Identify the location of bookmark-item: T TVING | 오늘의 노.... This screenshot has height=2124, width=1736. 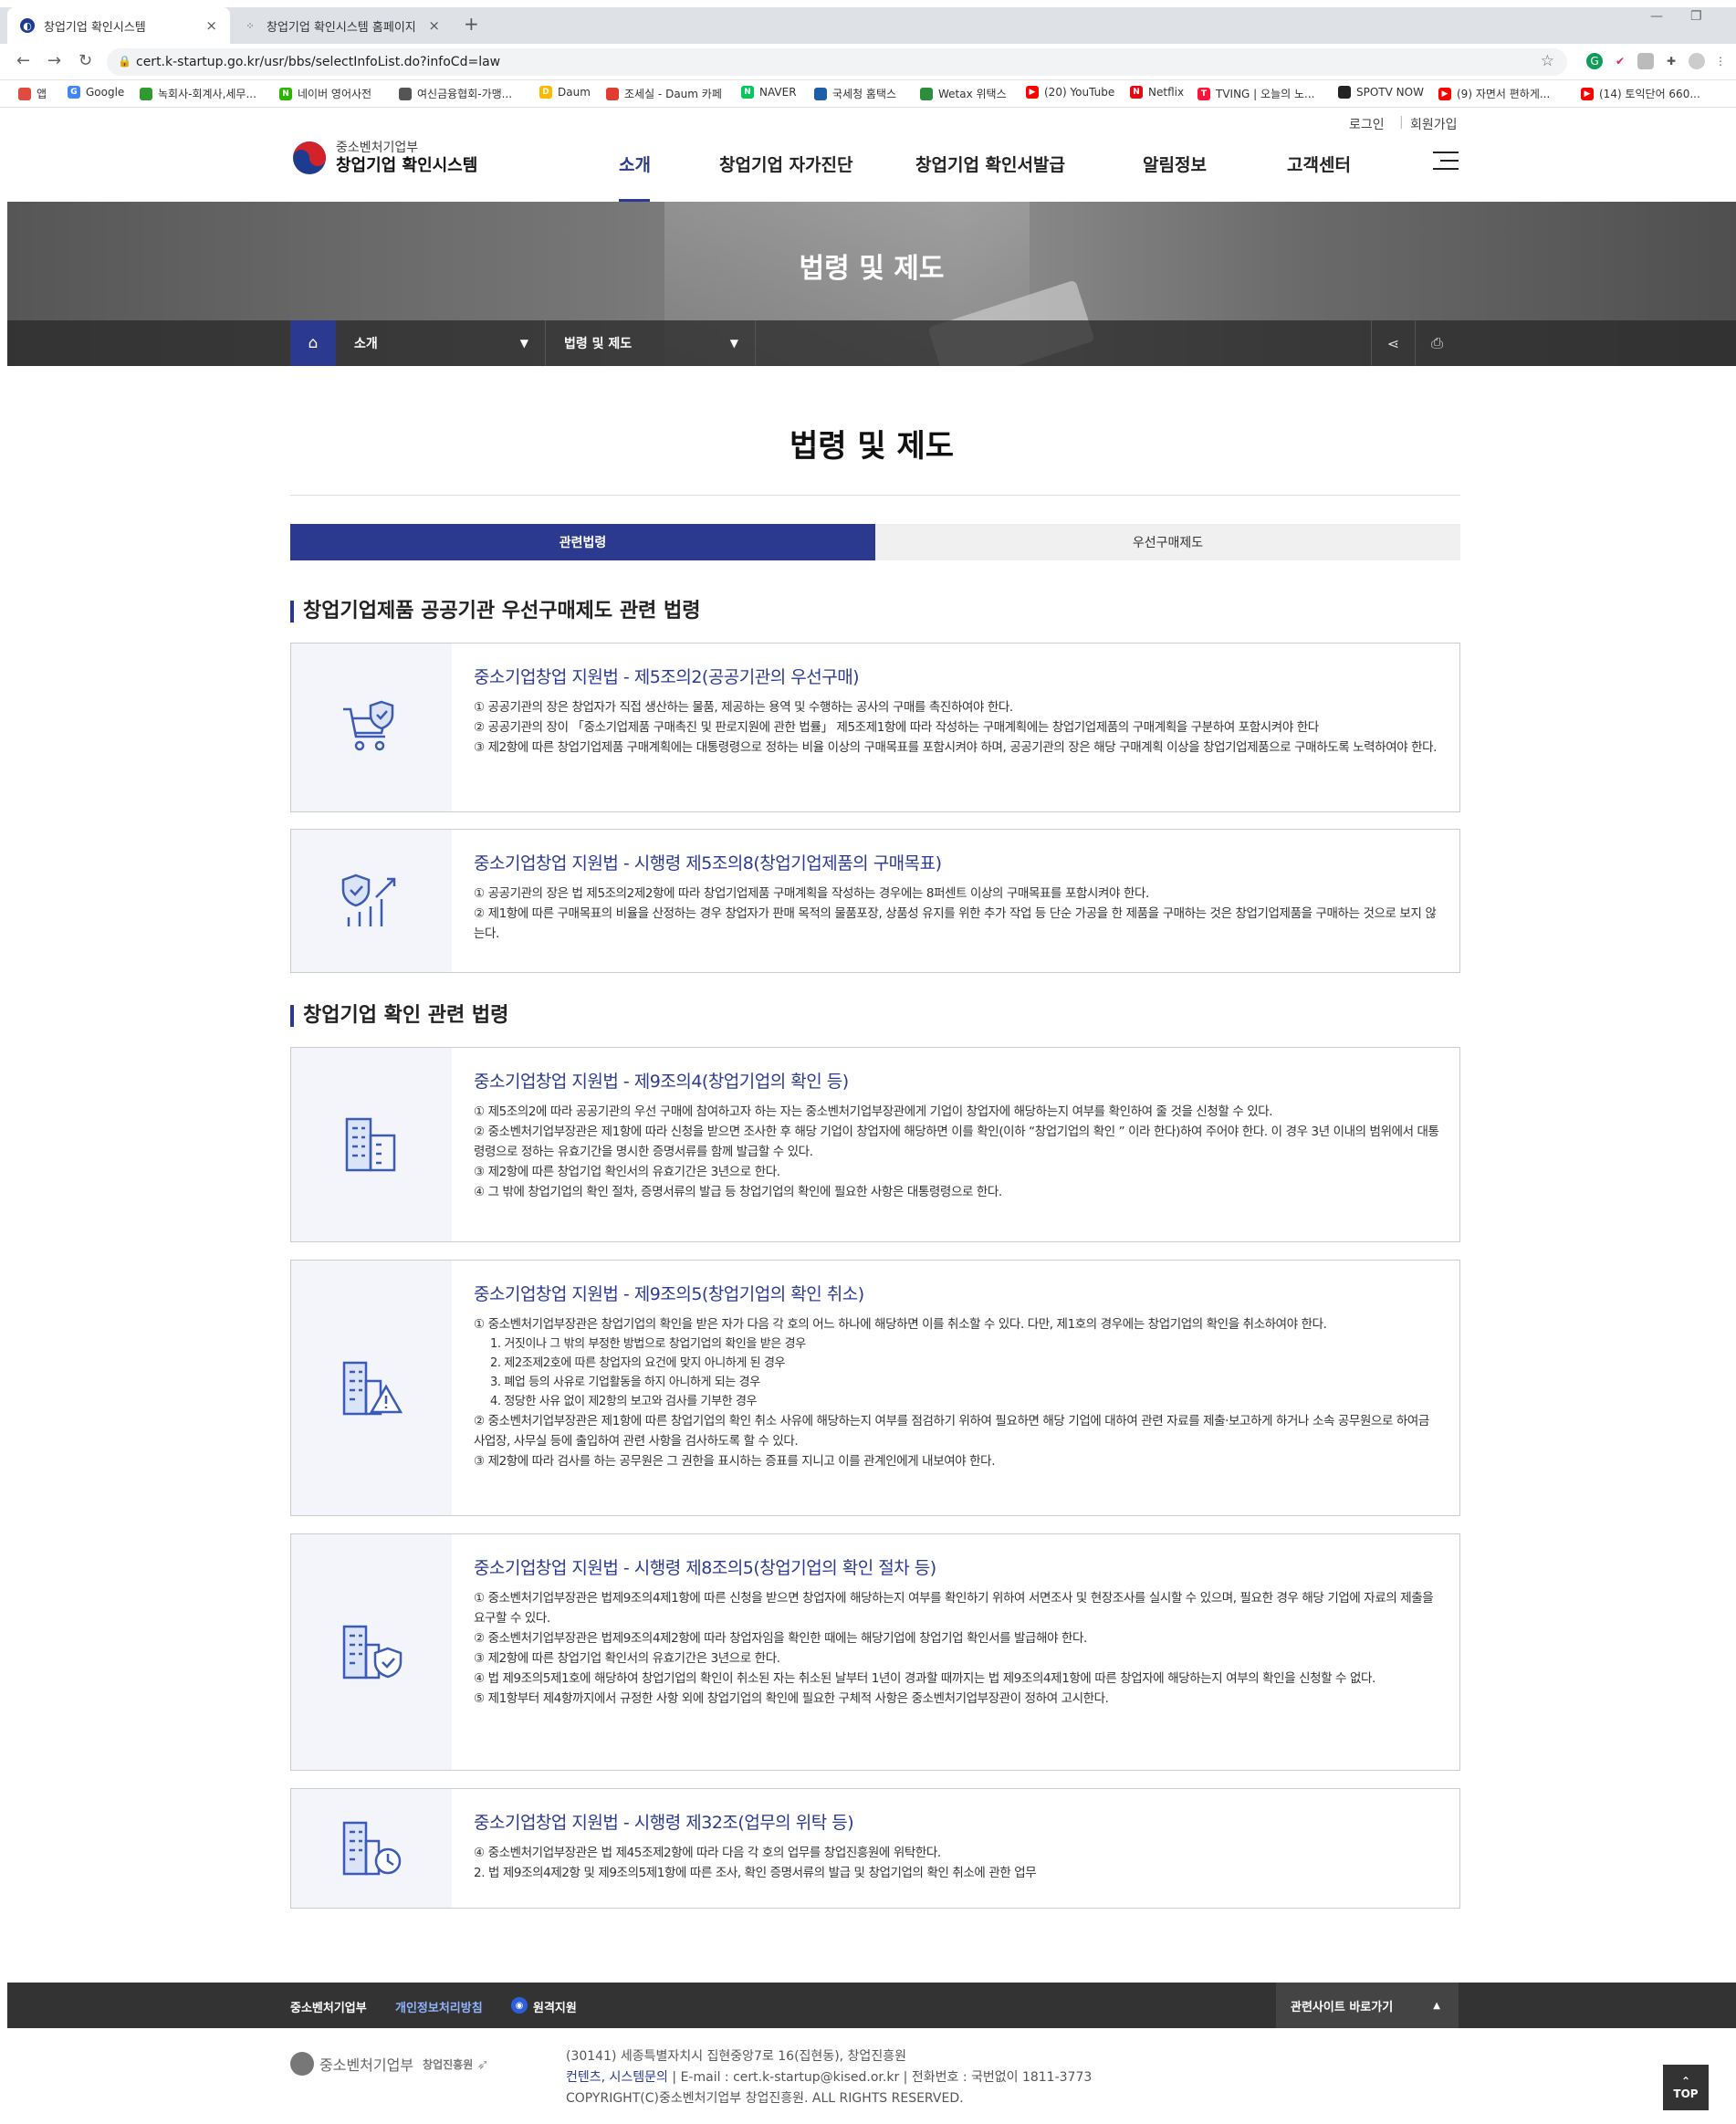
(1255, 93).